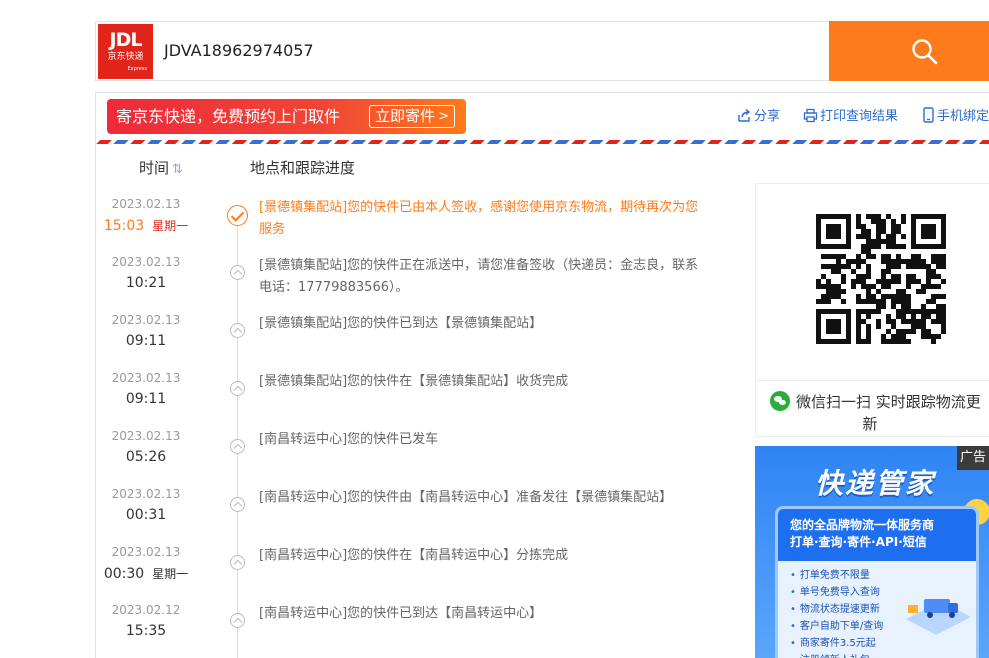  I want to click on share-button: 分享, so click(758, 117).